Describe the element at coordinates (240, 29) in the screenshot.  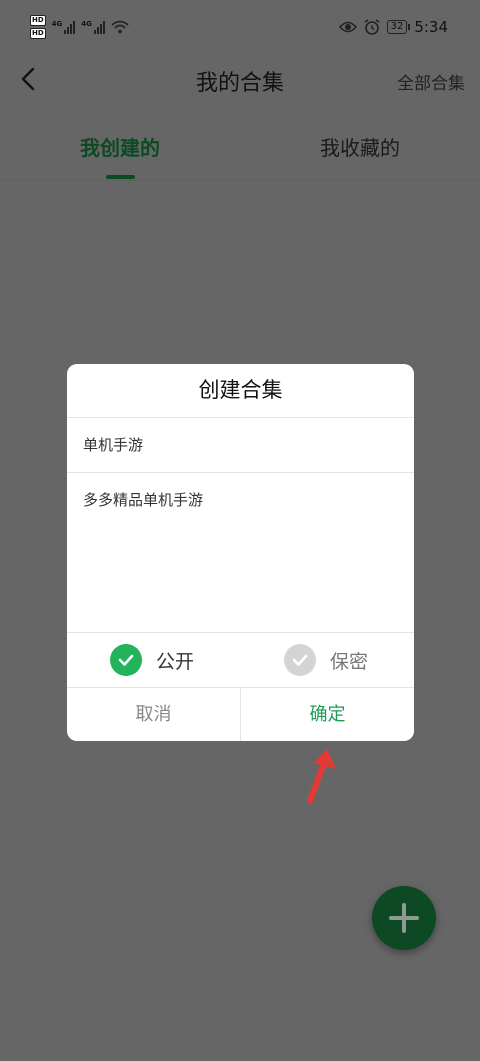
I see `status-bar: HD HD 4G 4G 32 5:34` at that location.